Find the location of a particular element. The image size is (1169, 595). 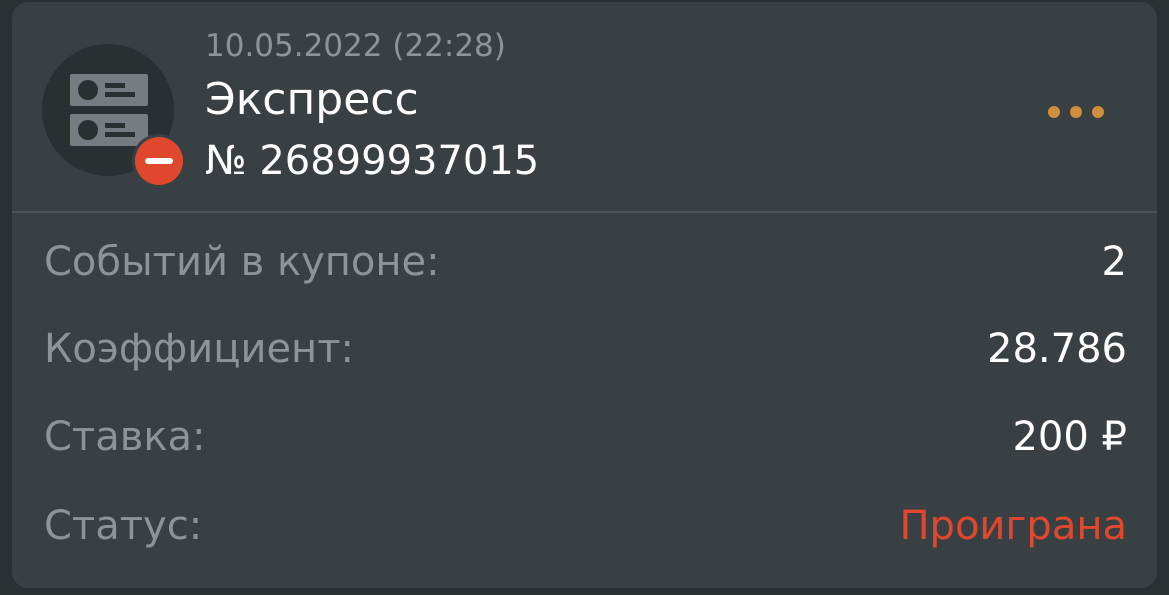

coupon-date: 10.05.2022 (22:28) is located at coordinates (355, 46).